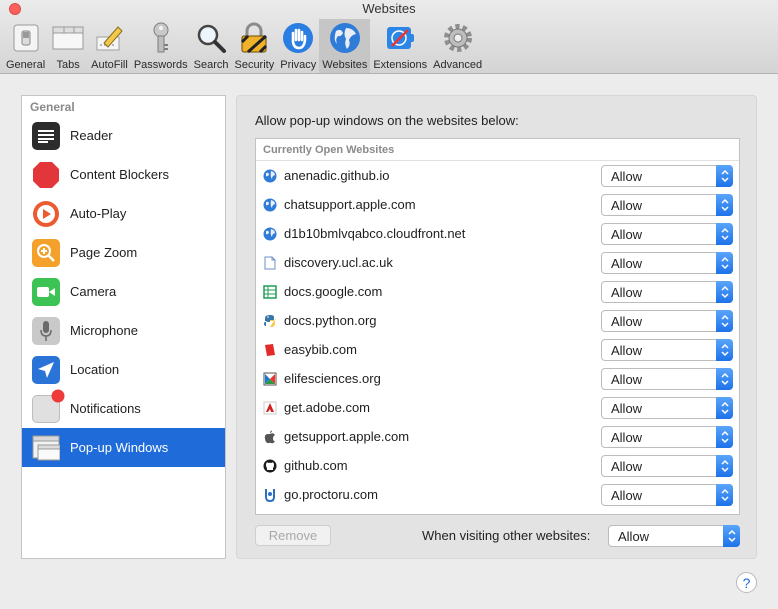 The width and height of the screenshot is (778, 609). Describe the element at coordinates (123, 174) in the screenshot. I see `sidebar-item-content-blockers: Content Blockers` at that location.